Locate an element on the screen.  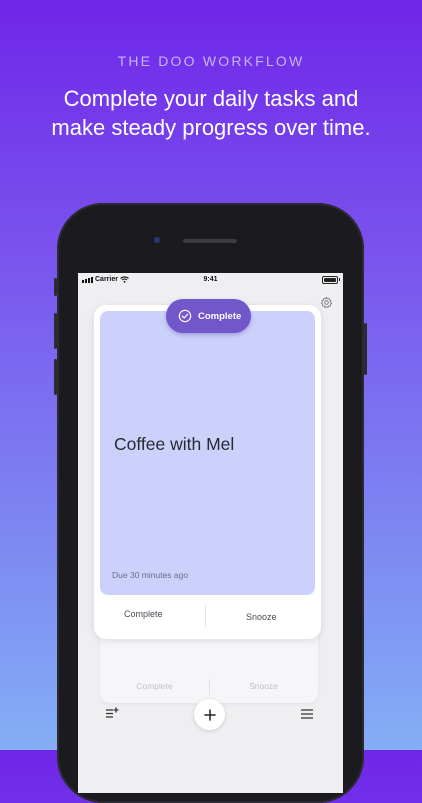
back-snooze-button: Snooze is located at coordinates (263, 686).